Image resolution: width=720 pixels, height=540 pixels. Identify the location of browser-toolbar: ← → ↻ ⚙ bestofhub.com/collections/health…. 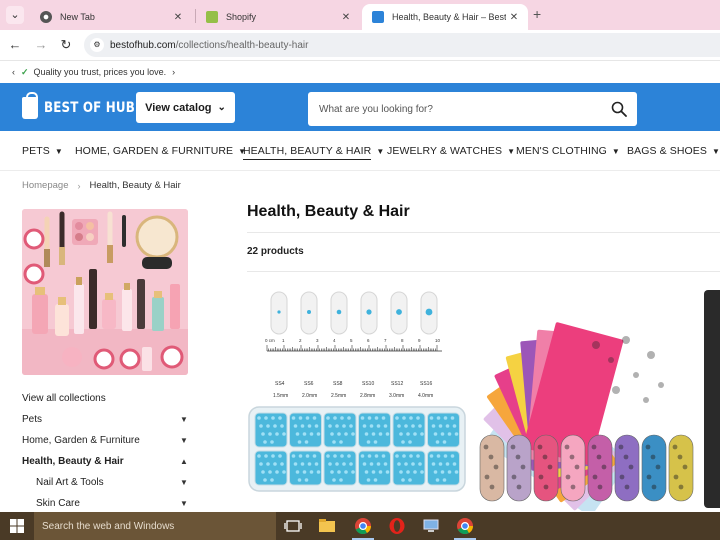
(360, 45).